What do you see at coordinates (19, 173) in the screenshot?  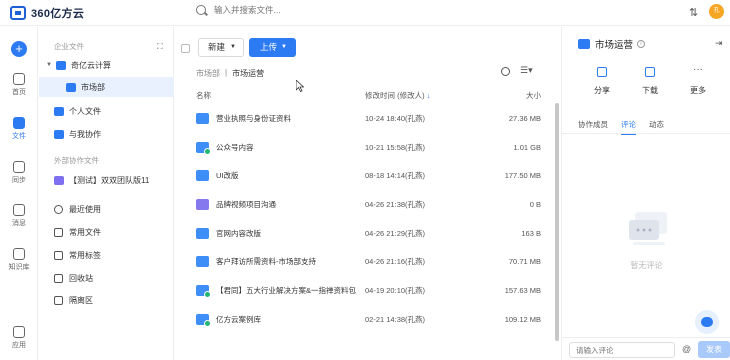 I see `rail-item-sync: 同步` at bounding box center [19, 173].